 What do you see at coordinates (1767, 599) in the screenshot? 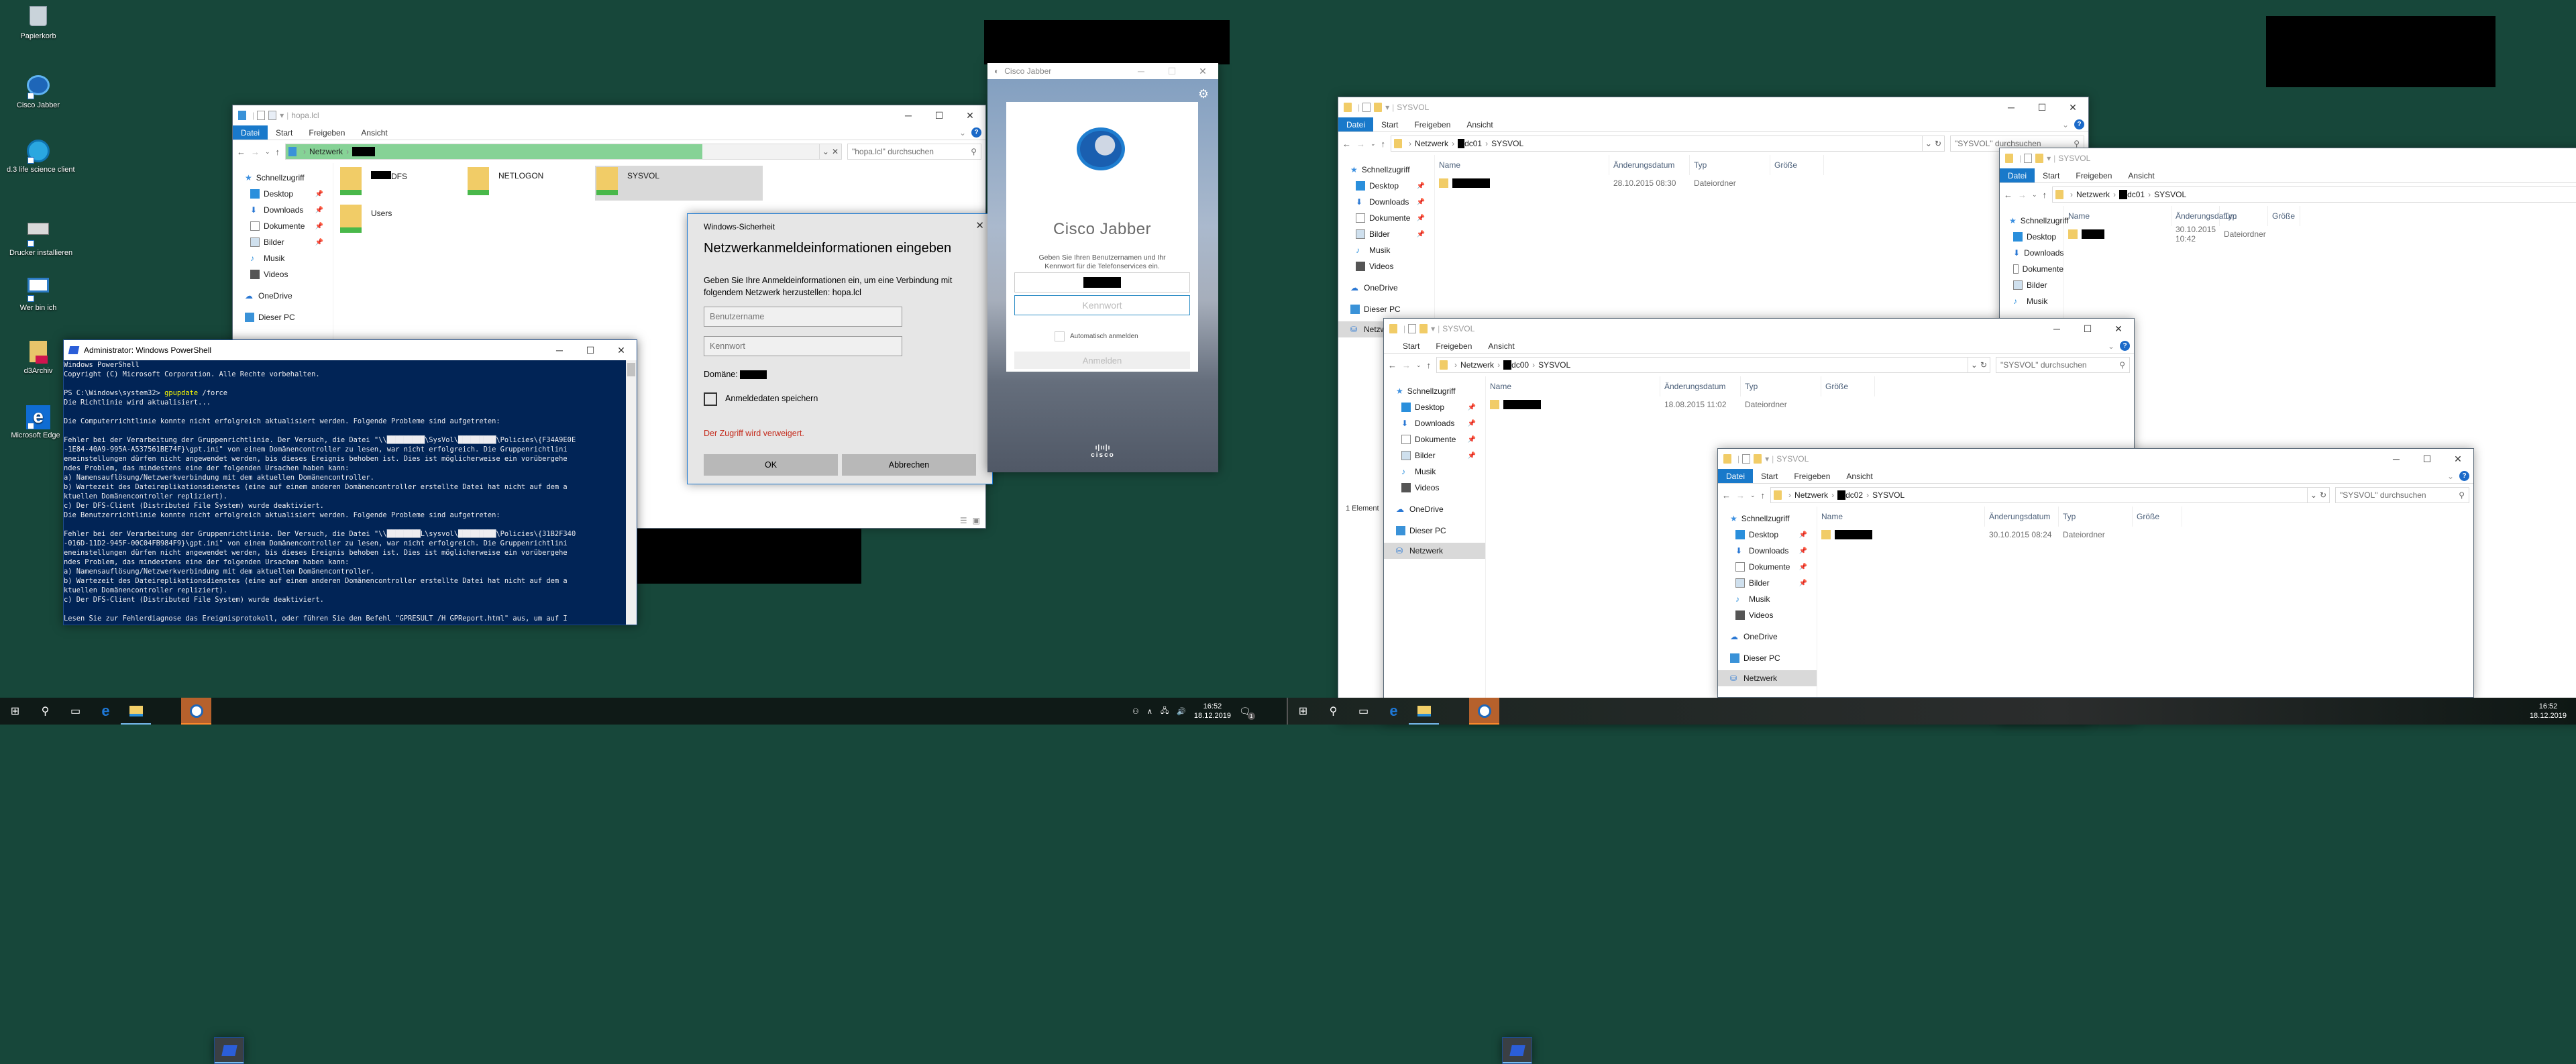
I see `nav-musik: ♪ Musik` at bounding box center [1767, 599].